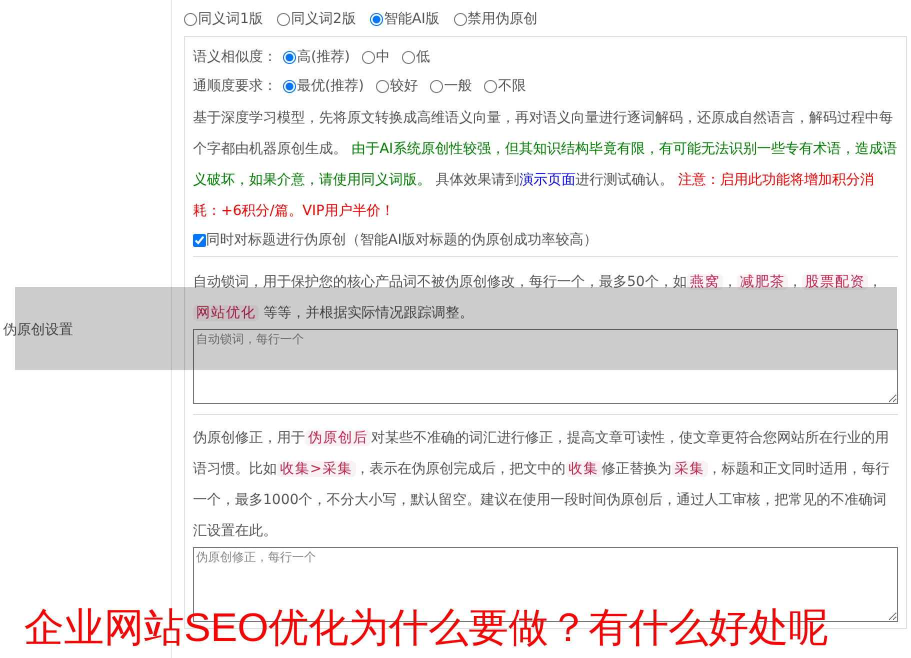  What do you see at coordinates (404, 86) in the screenshot?
I see `option-label: 较好` at bounding box center [404, 86].